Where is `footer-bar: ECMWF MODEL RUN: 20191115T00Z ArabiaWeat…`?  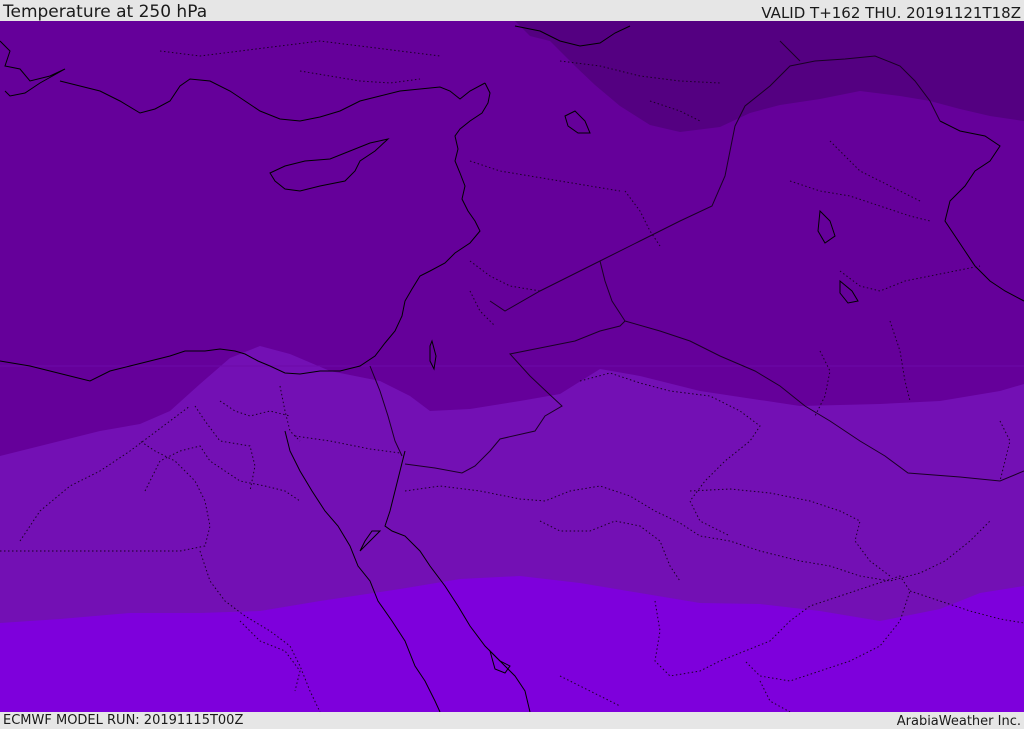 footer-bar: ECMWF MODEL RUN: 20191115T00Z ArabiaWeat… is located at coordinates (512, 720).